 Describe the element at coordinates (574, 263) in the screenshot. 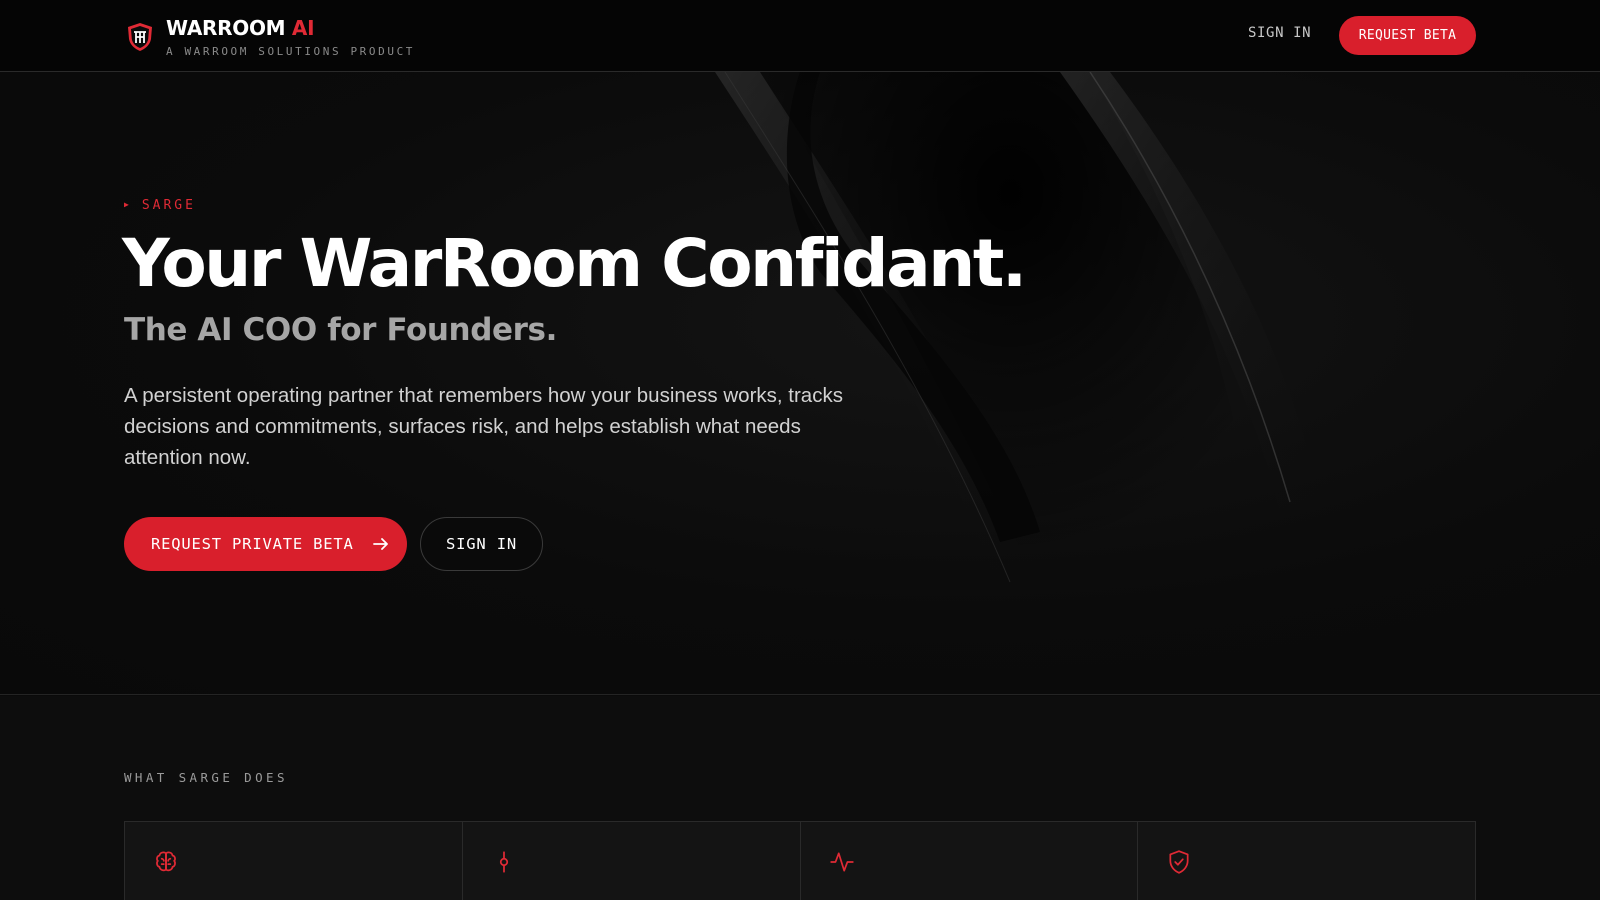

I see `hero-headline: Your WarRoom Confidant.` at that location.